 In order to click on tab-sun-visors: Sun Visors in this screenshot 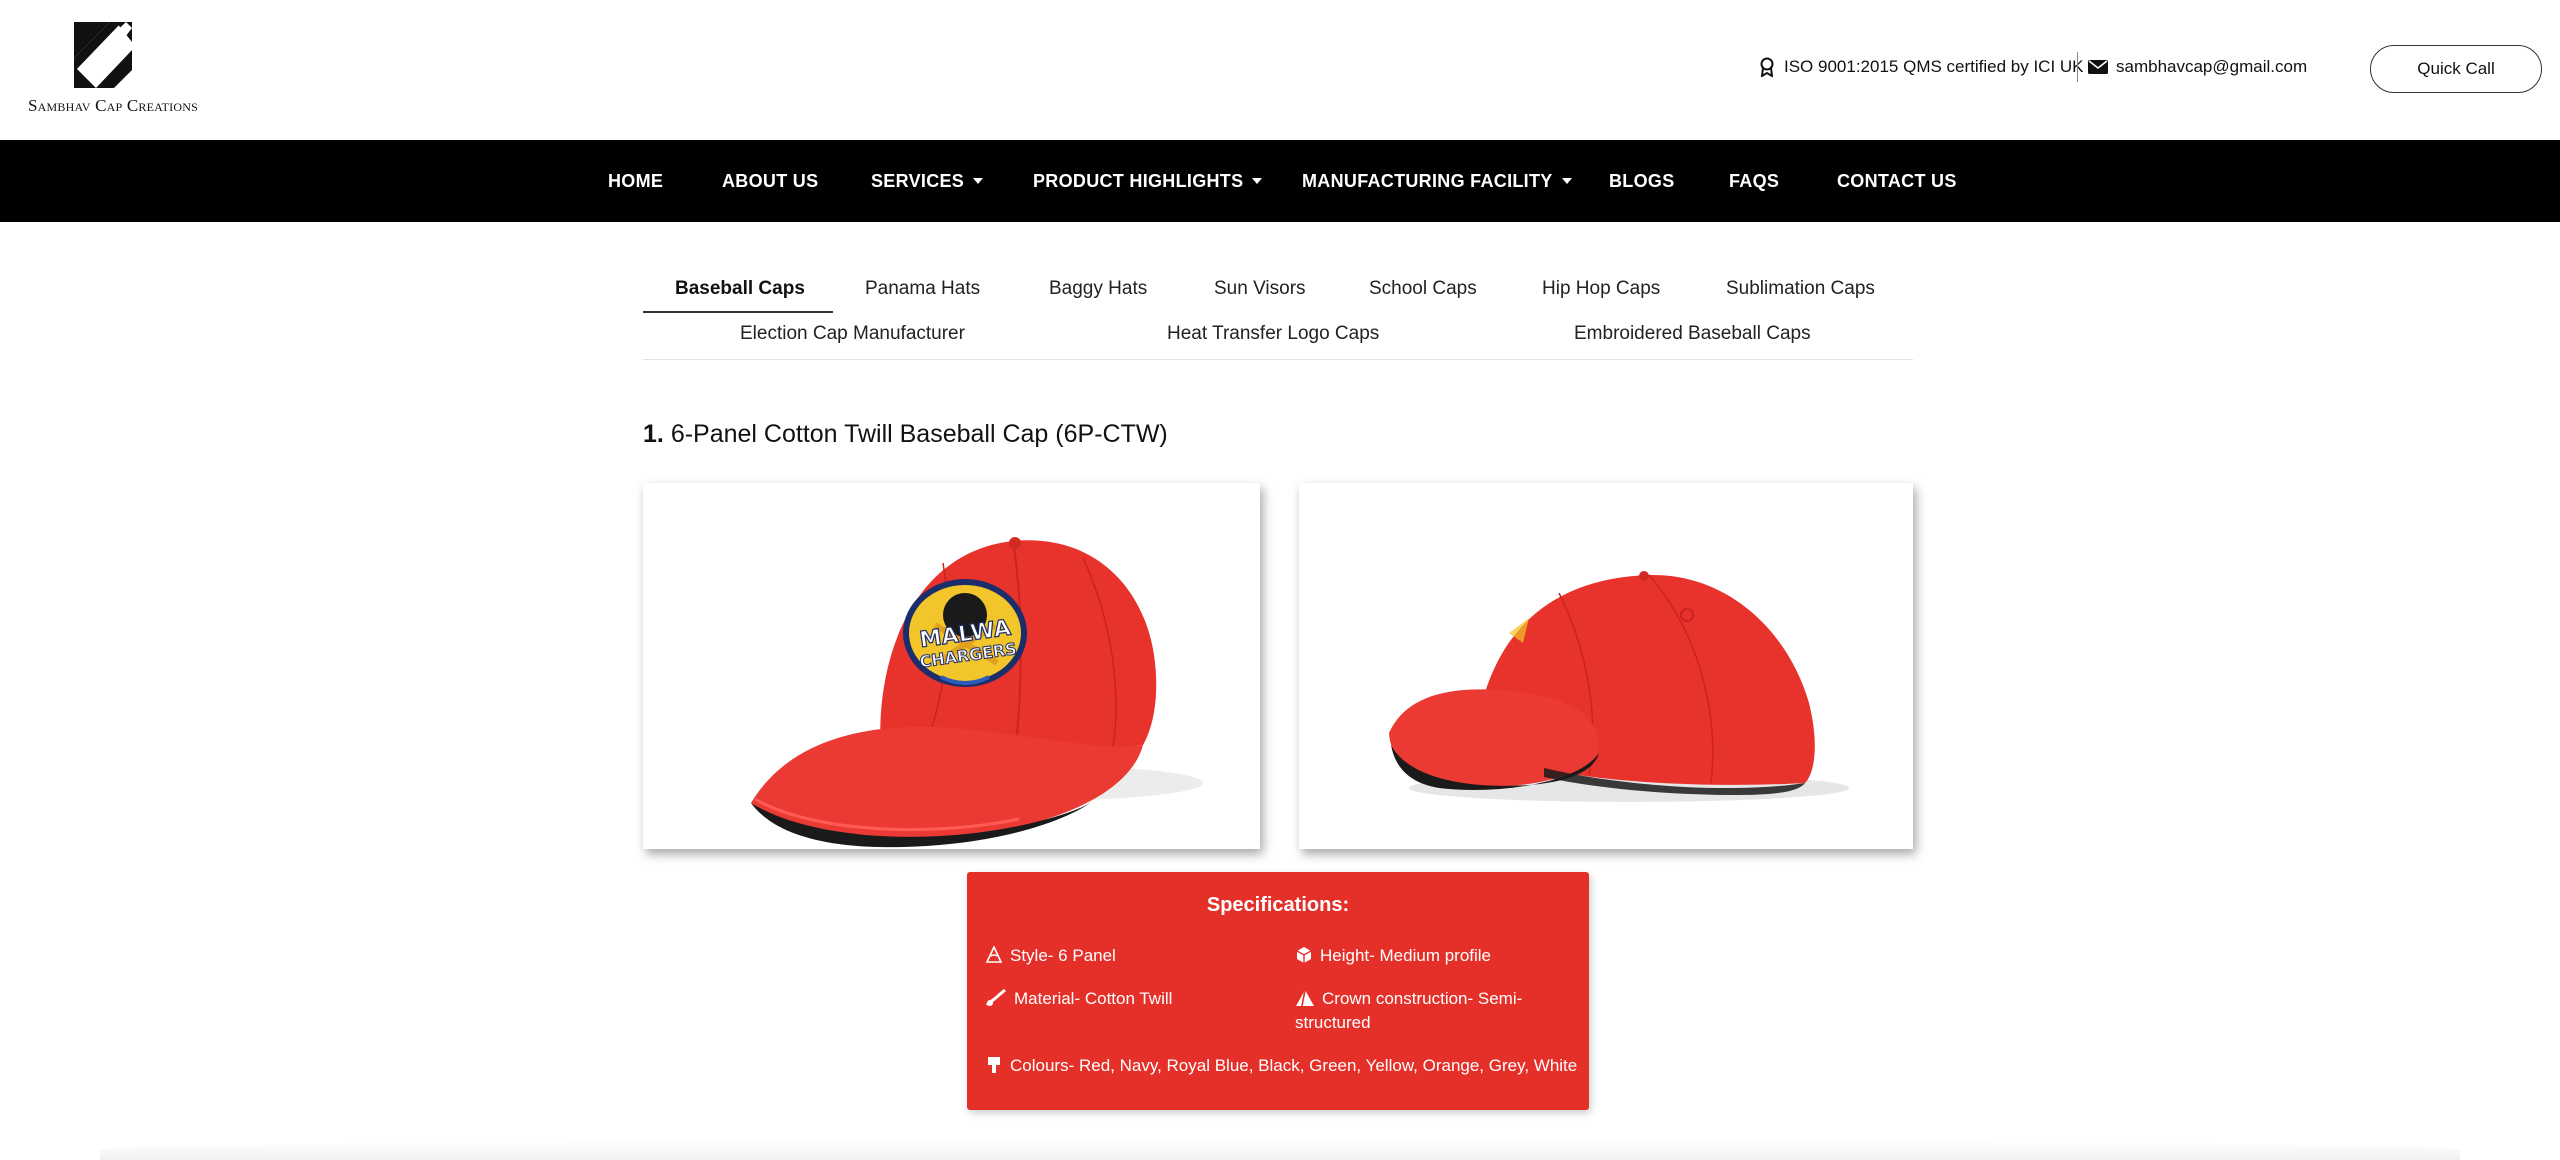, I will do `click(1260, 289)`.